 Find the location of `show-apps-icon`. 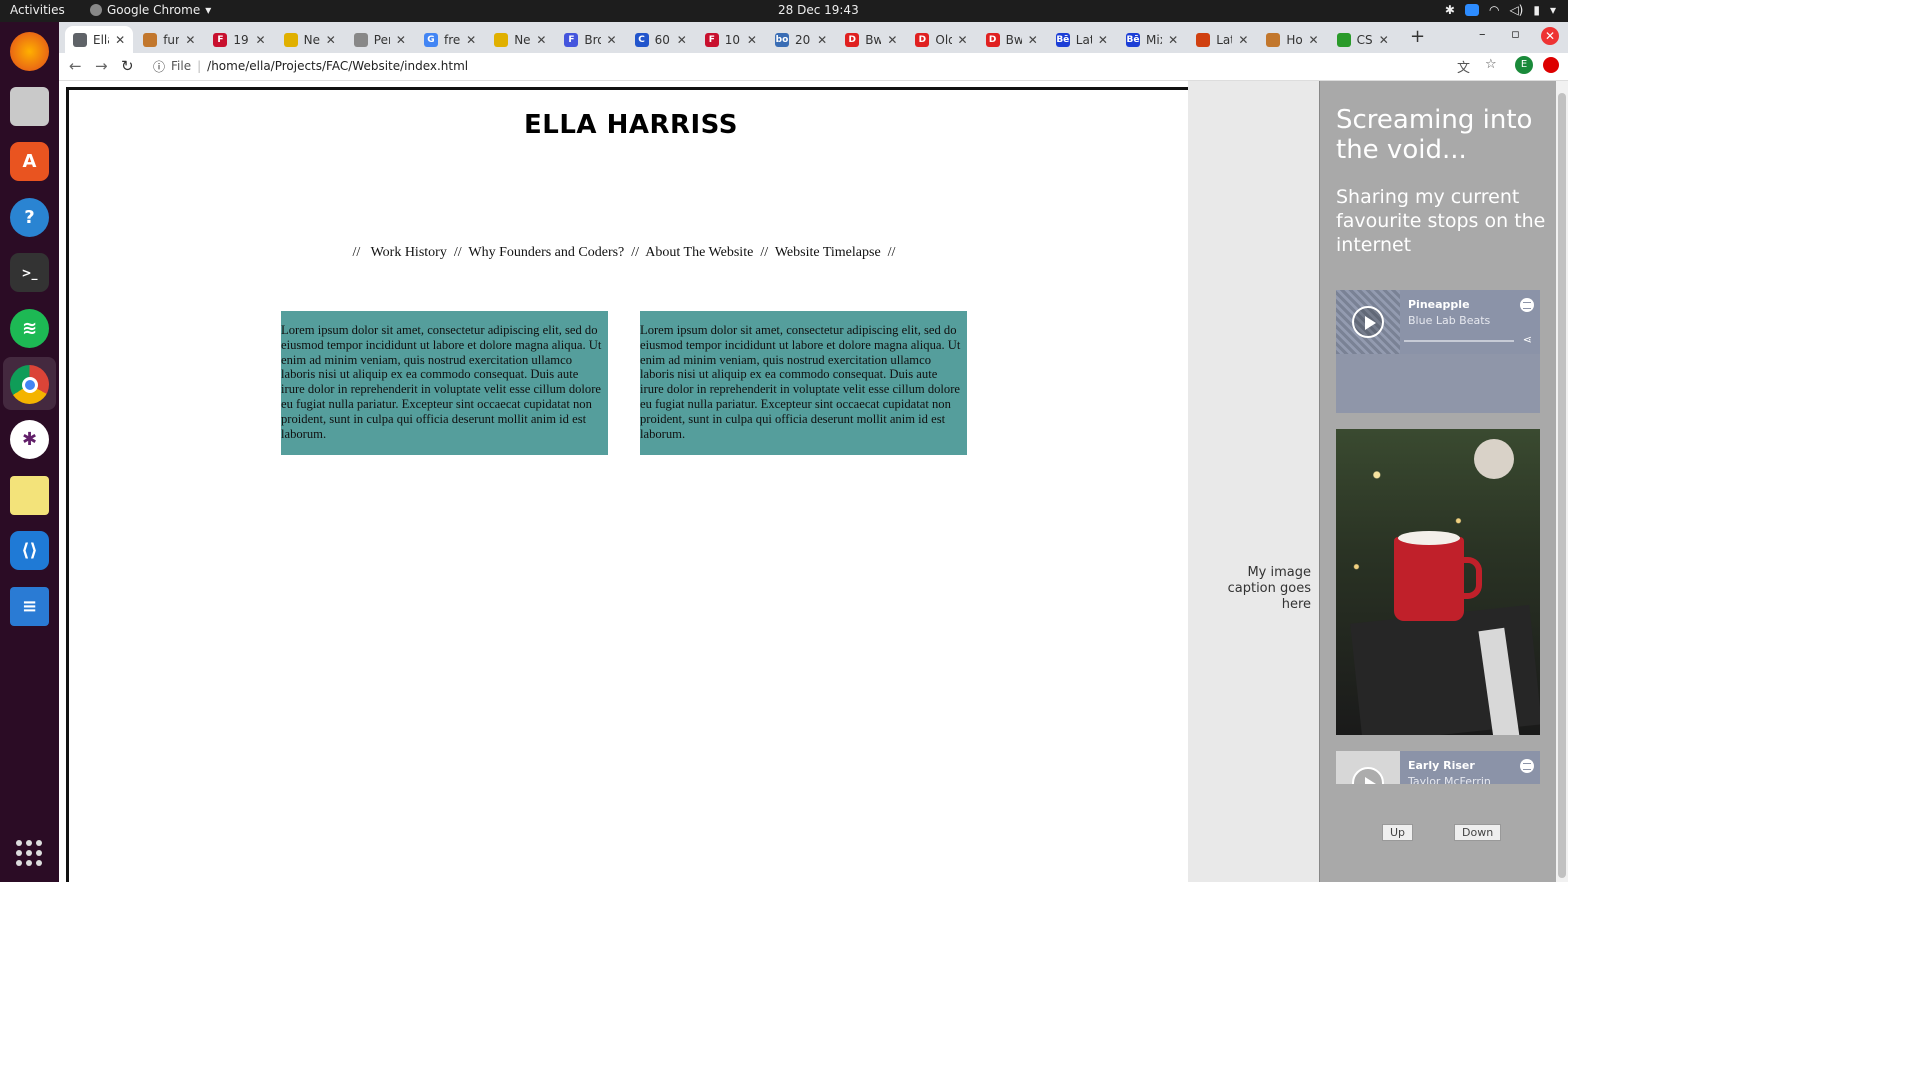

show-apps-icon is located at coordinates (29, 853).